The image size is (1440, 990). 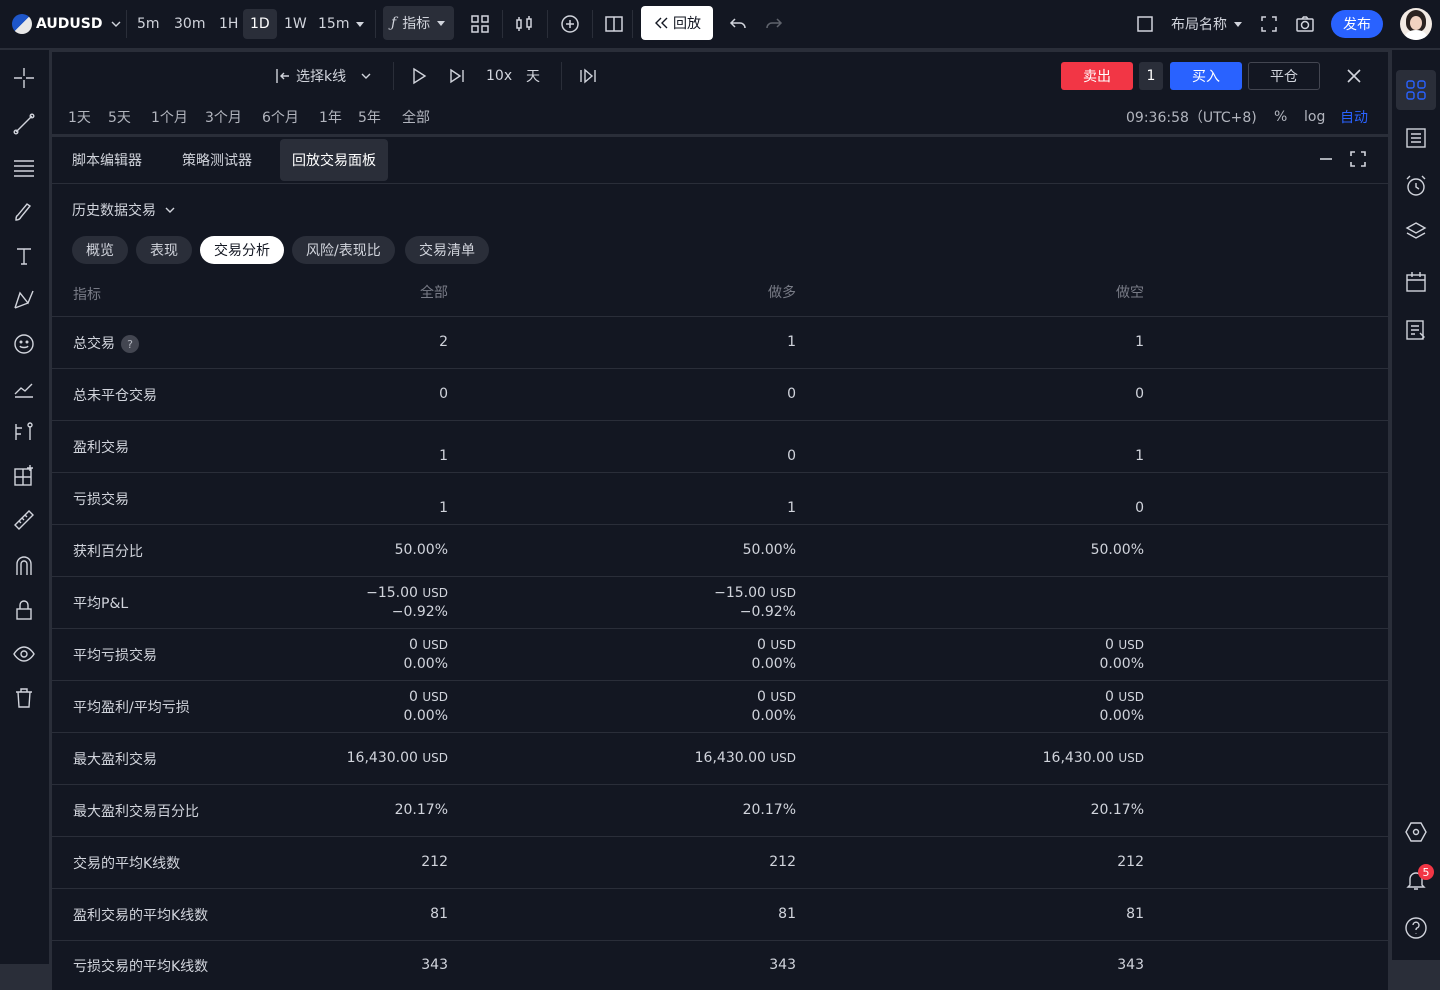 I want to click on measure-branches-icon, so click(x=24, y=432).